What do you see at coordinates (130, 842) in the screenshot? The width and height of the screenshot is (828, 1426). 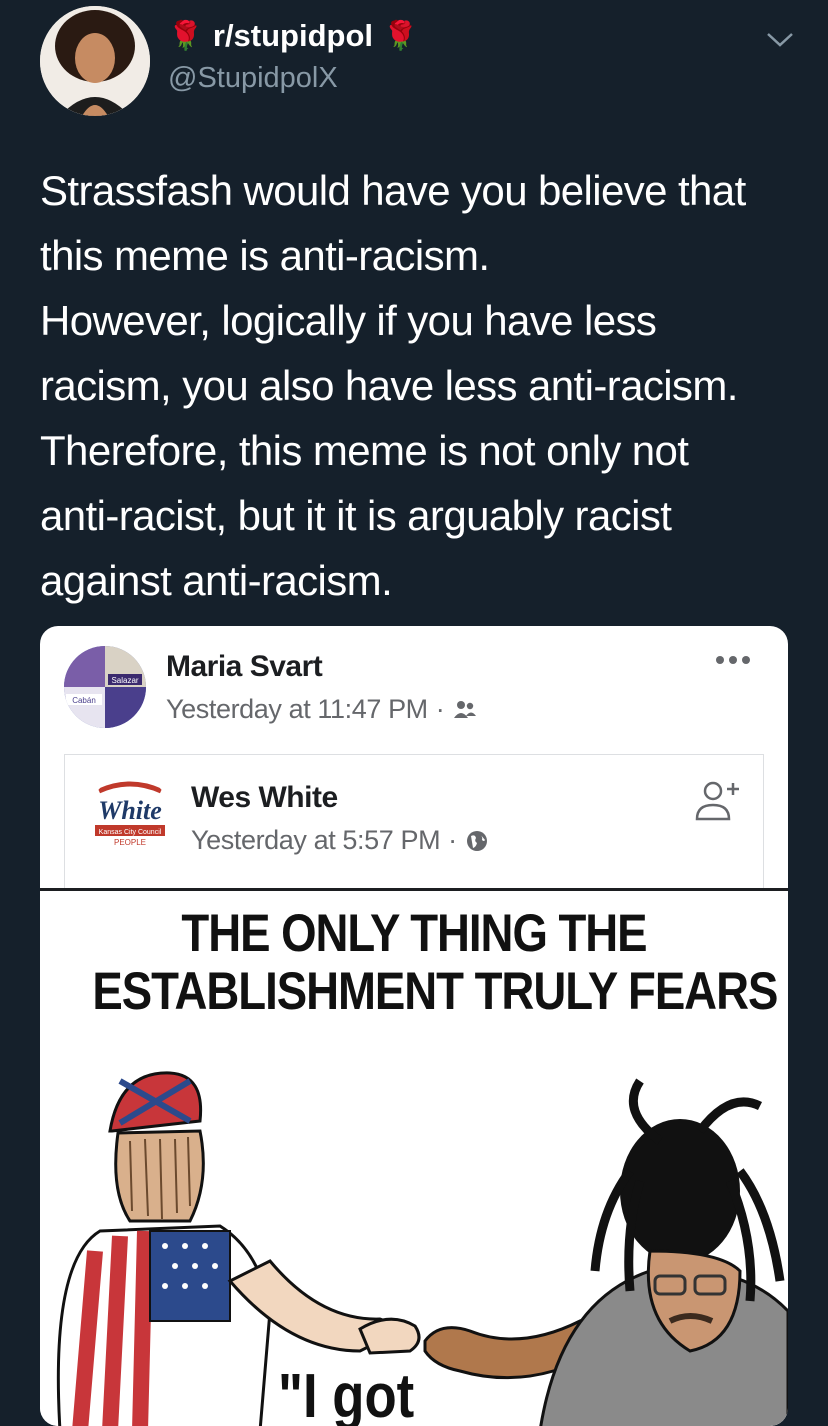 I see `avatar-label: PEOPLE` at bounding box center [130, 842].